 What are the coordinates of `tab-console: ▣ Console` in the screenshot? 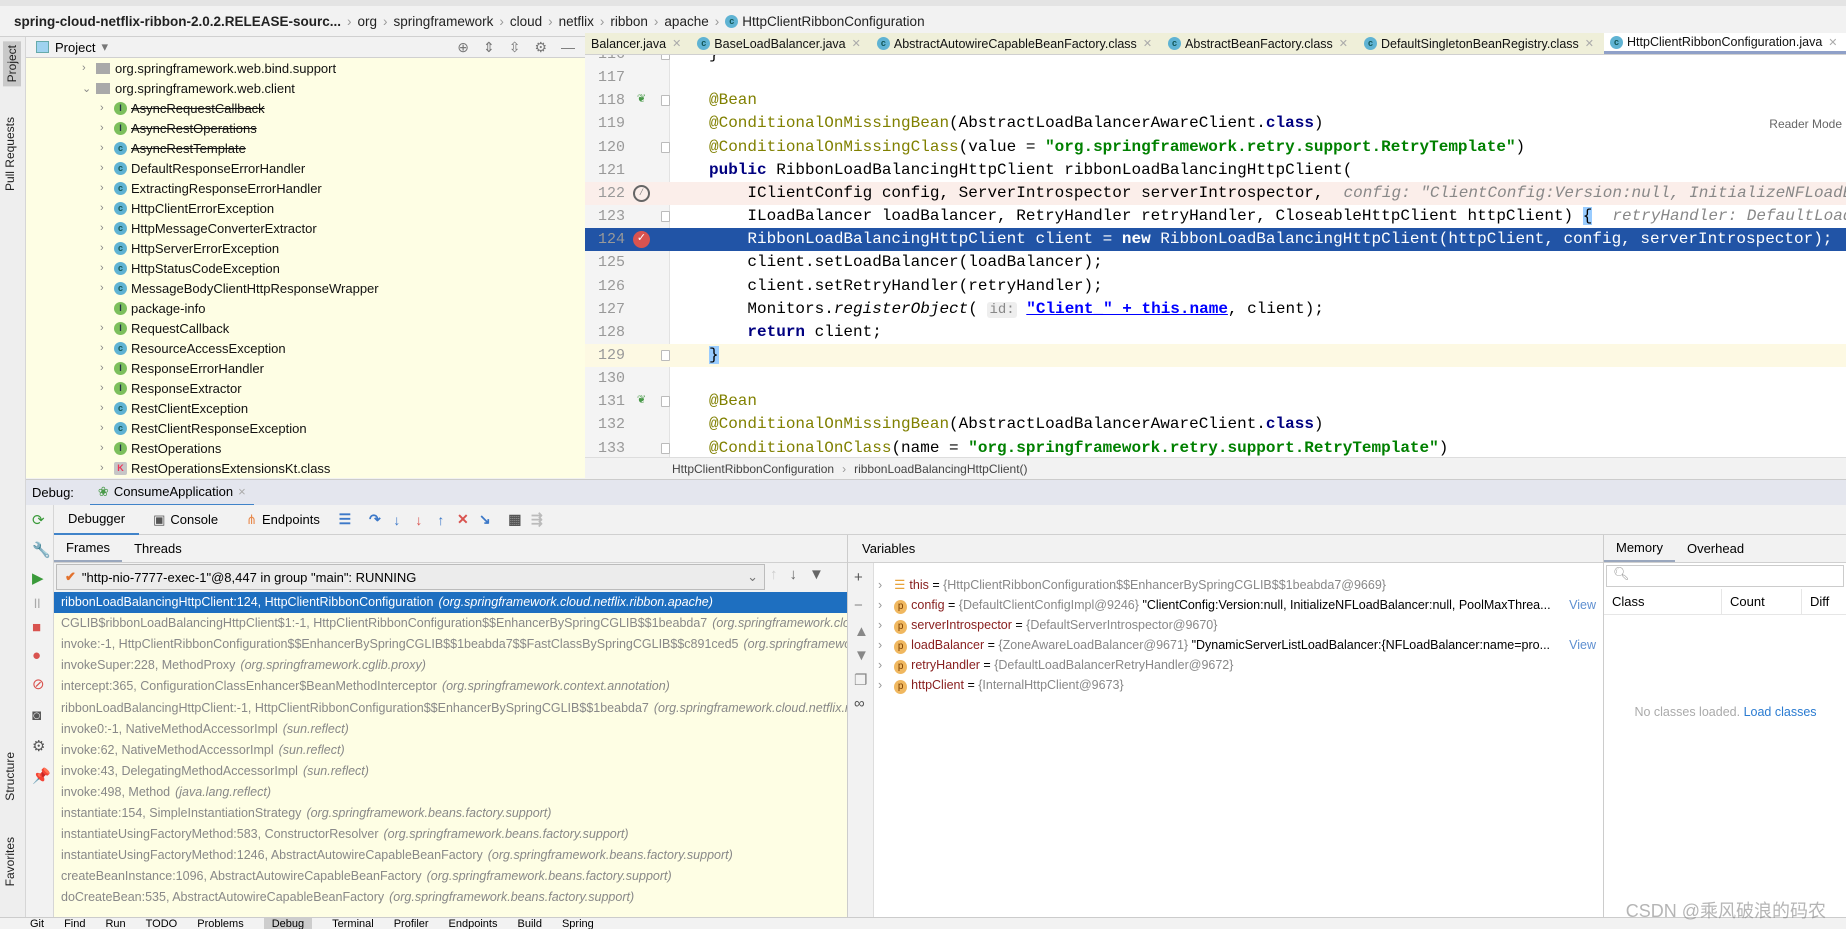 It's located at (185, 520).